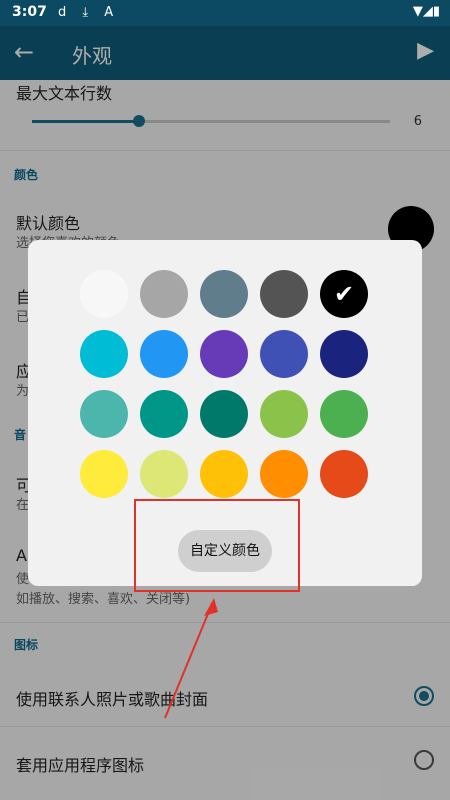  Describe the element at coordinates (211, 607) in the screenshot. I see `annotation-arrow-head` at that location.